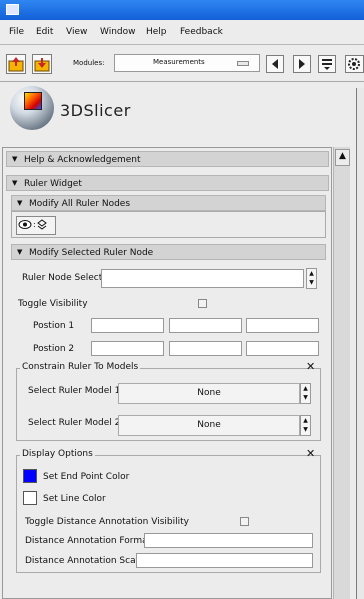  I want to click on line-color-swatch, so click(30, 498).